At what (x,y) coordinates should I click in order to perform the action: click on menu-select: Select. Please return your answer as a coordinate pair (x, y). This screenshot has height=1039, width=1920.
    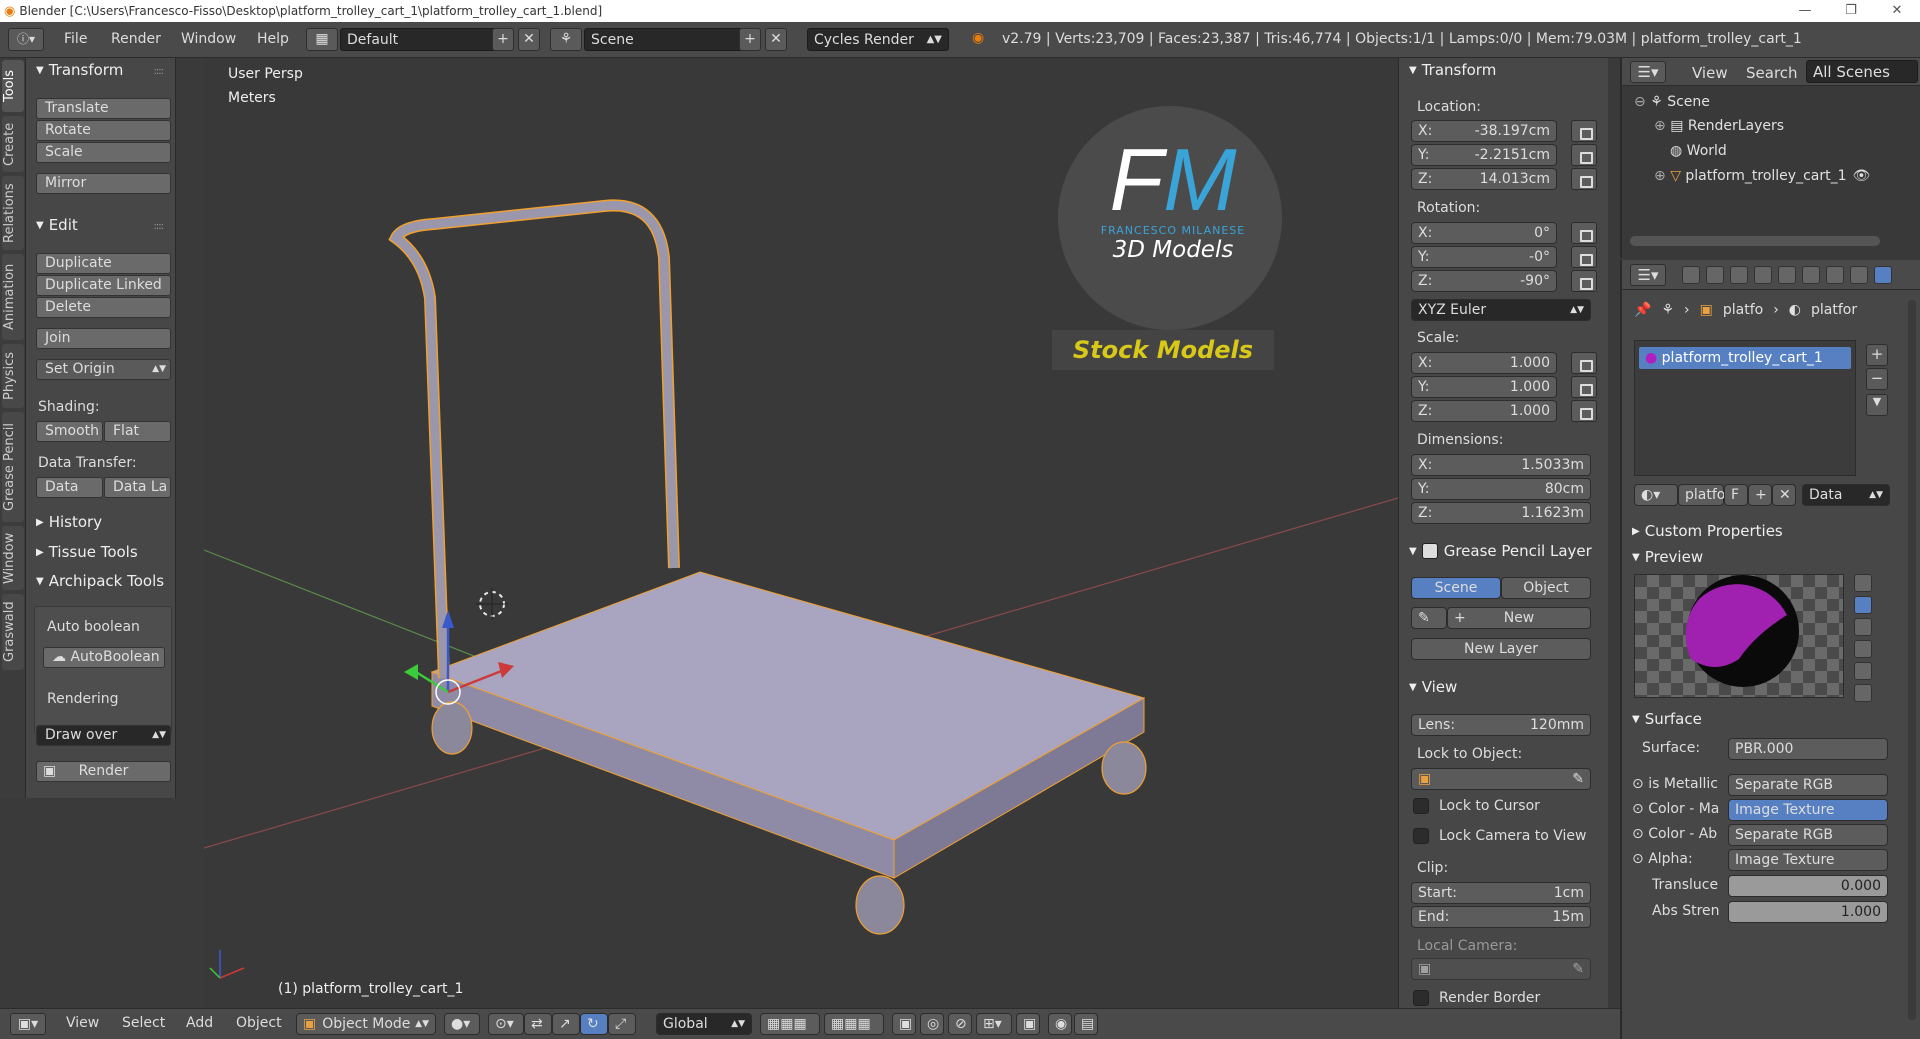
    Looking at the image, I should click on (143, 1023).